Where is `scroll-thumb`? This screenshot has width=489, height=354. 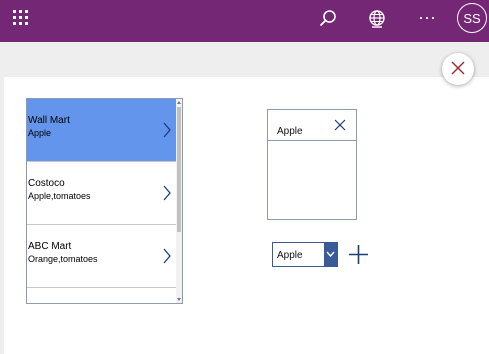
scroll-thumb is located at coordinates (179, 169).